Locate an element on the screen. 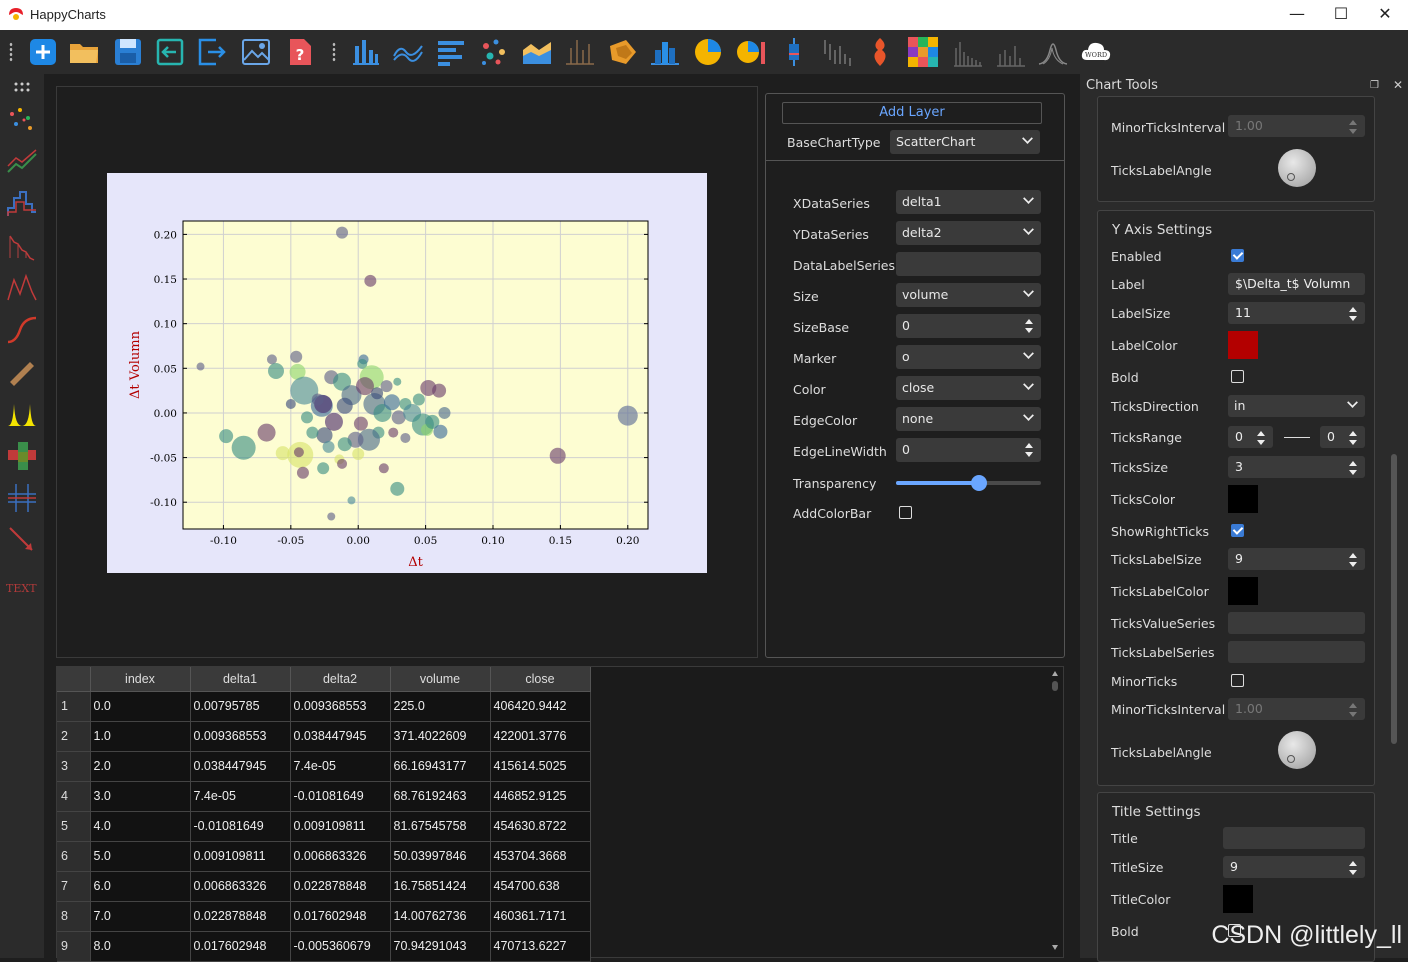 This screenshot has height=962, width=1408. transparency-slider is located at coordinates (968, 483).